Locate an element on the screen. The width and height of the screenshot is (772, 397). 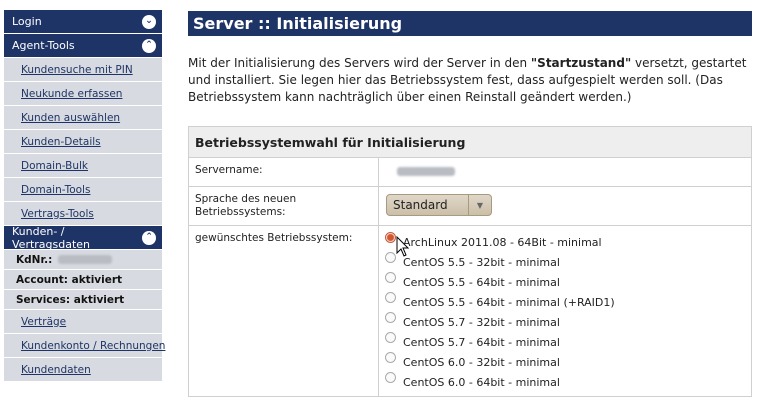
sidebar-item-label: Verträge is located at coordinates (43, 322).